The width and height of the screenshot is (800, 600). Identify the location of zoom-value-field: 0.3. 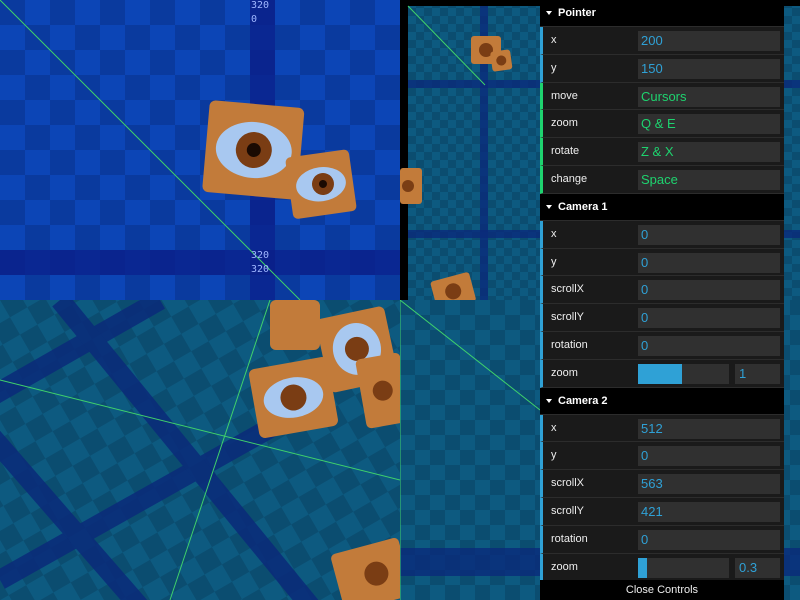
(757, 567).